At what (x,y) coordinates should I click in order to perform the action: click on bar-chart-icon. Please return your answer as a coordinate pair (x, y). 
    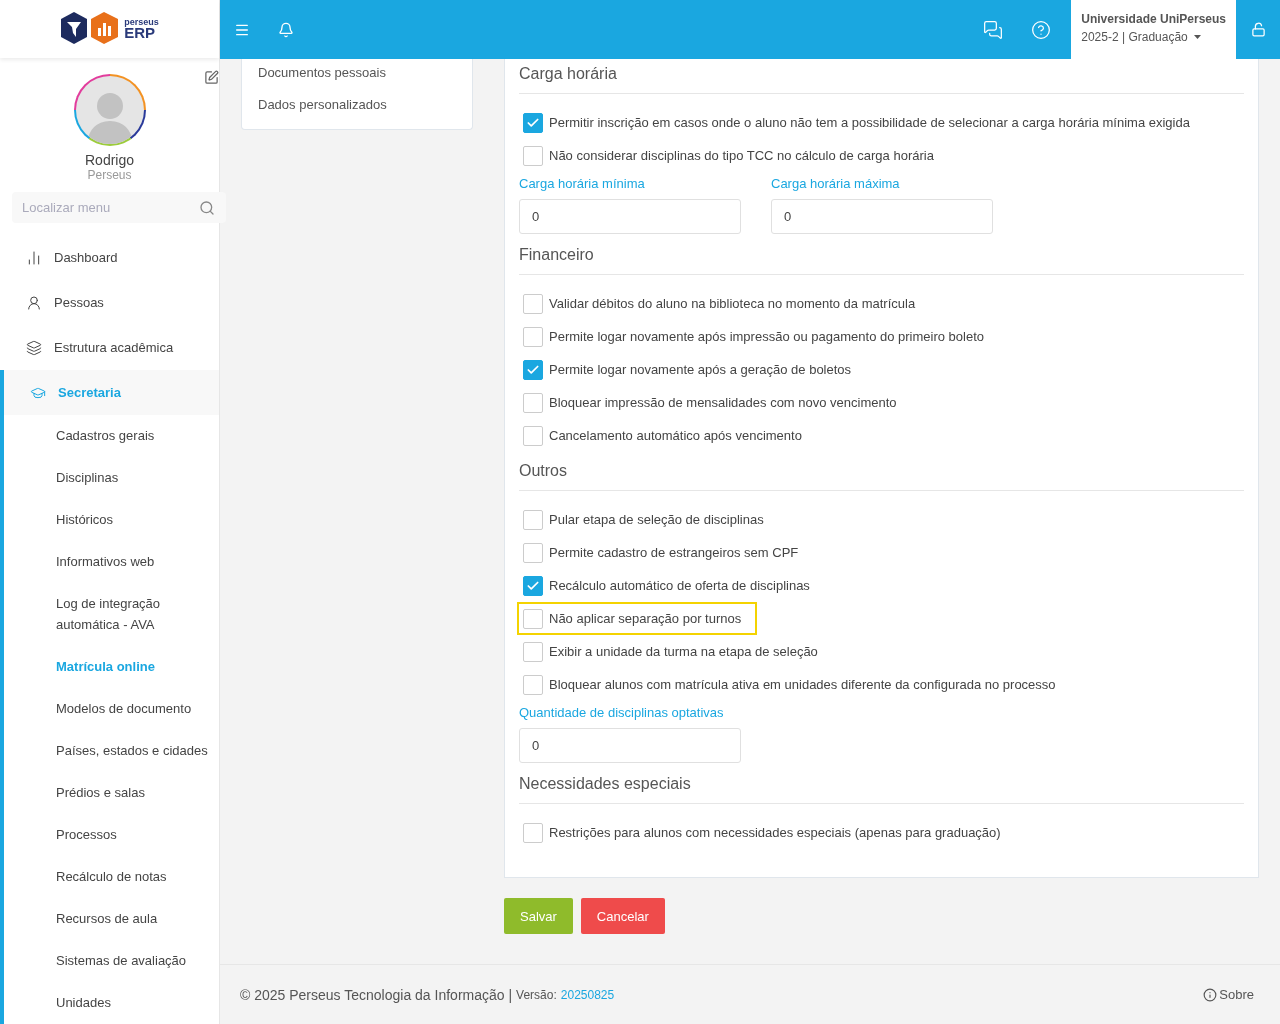
    Looking at the image, I should click on (34, 257).